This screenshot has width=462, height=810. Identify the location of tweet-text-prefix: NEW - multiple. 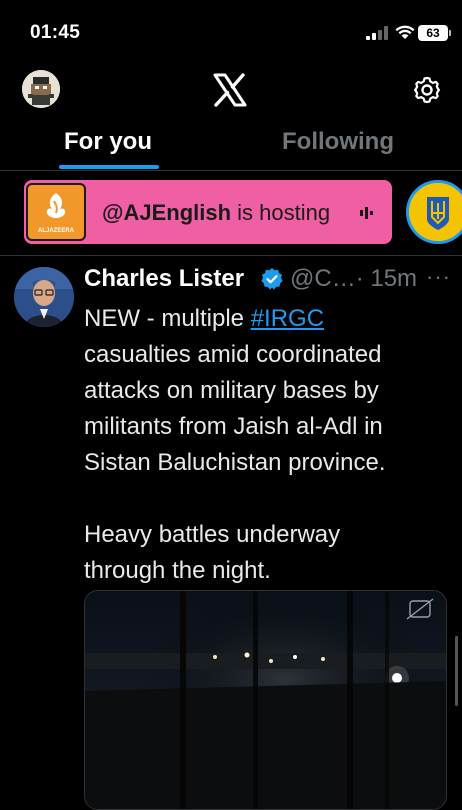
(167, 318).